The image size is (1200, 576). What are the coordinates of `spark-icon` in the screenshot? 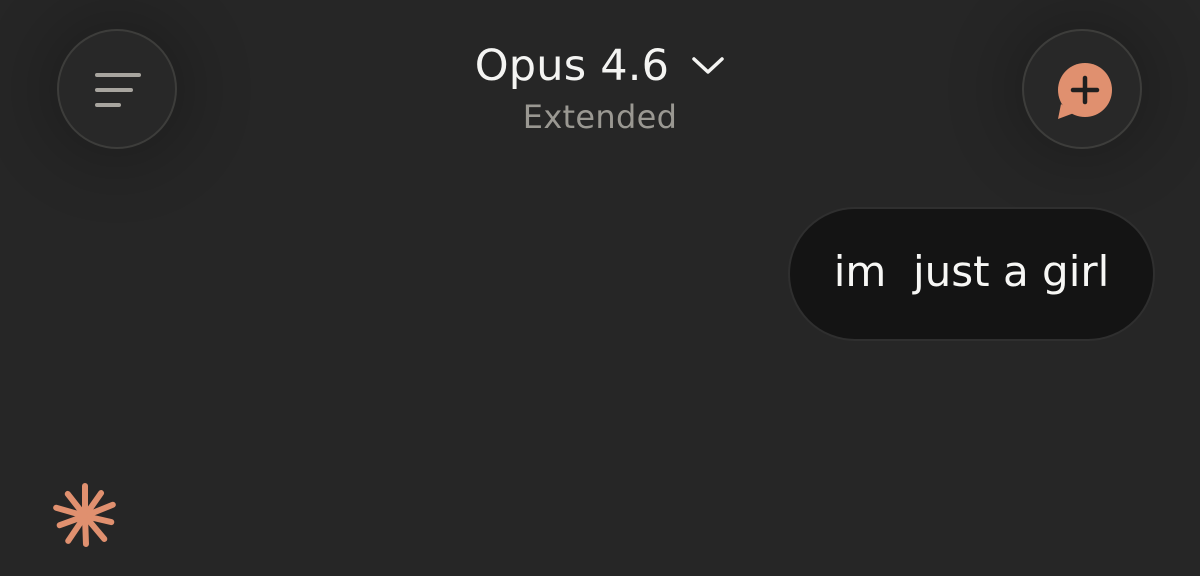 It's located at (84, 515).